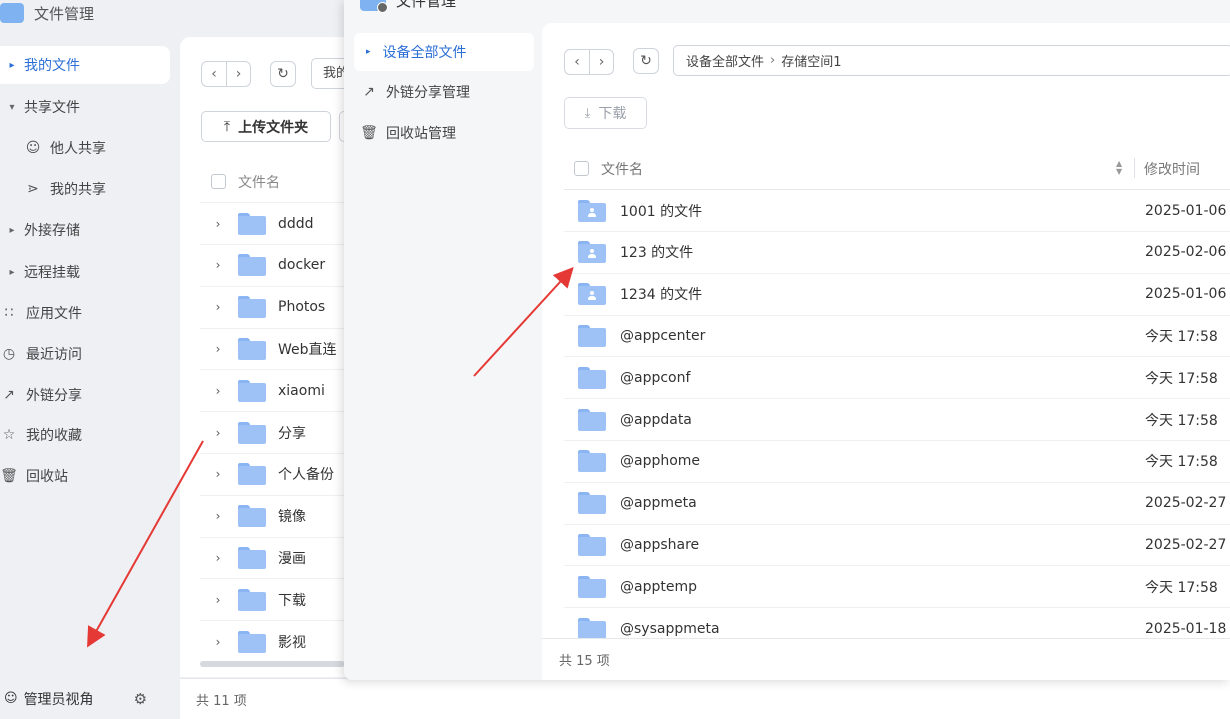 Image resolution: width=1230 pixels, height=719 pixels. What do you see at coordinates (670, 628) in the screenshot?
I see `file-name: @sysappmeta` at bounding box center [670, 628].